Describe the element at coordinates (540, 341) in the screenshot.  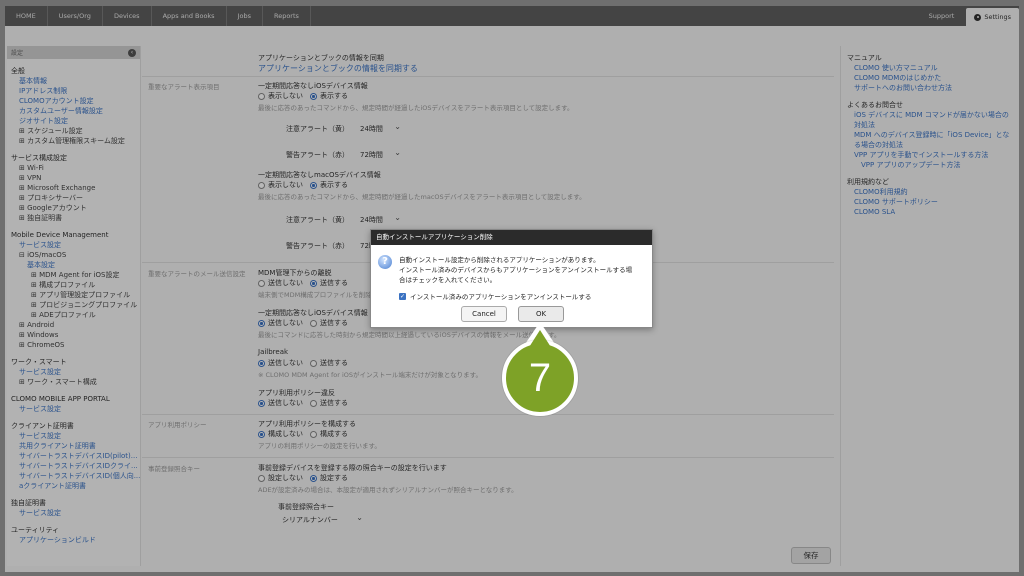
I see `step-marker-tip-inner` at that location.